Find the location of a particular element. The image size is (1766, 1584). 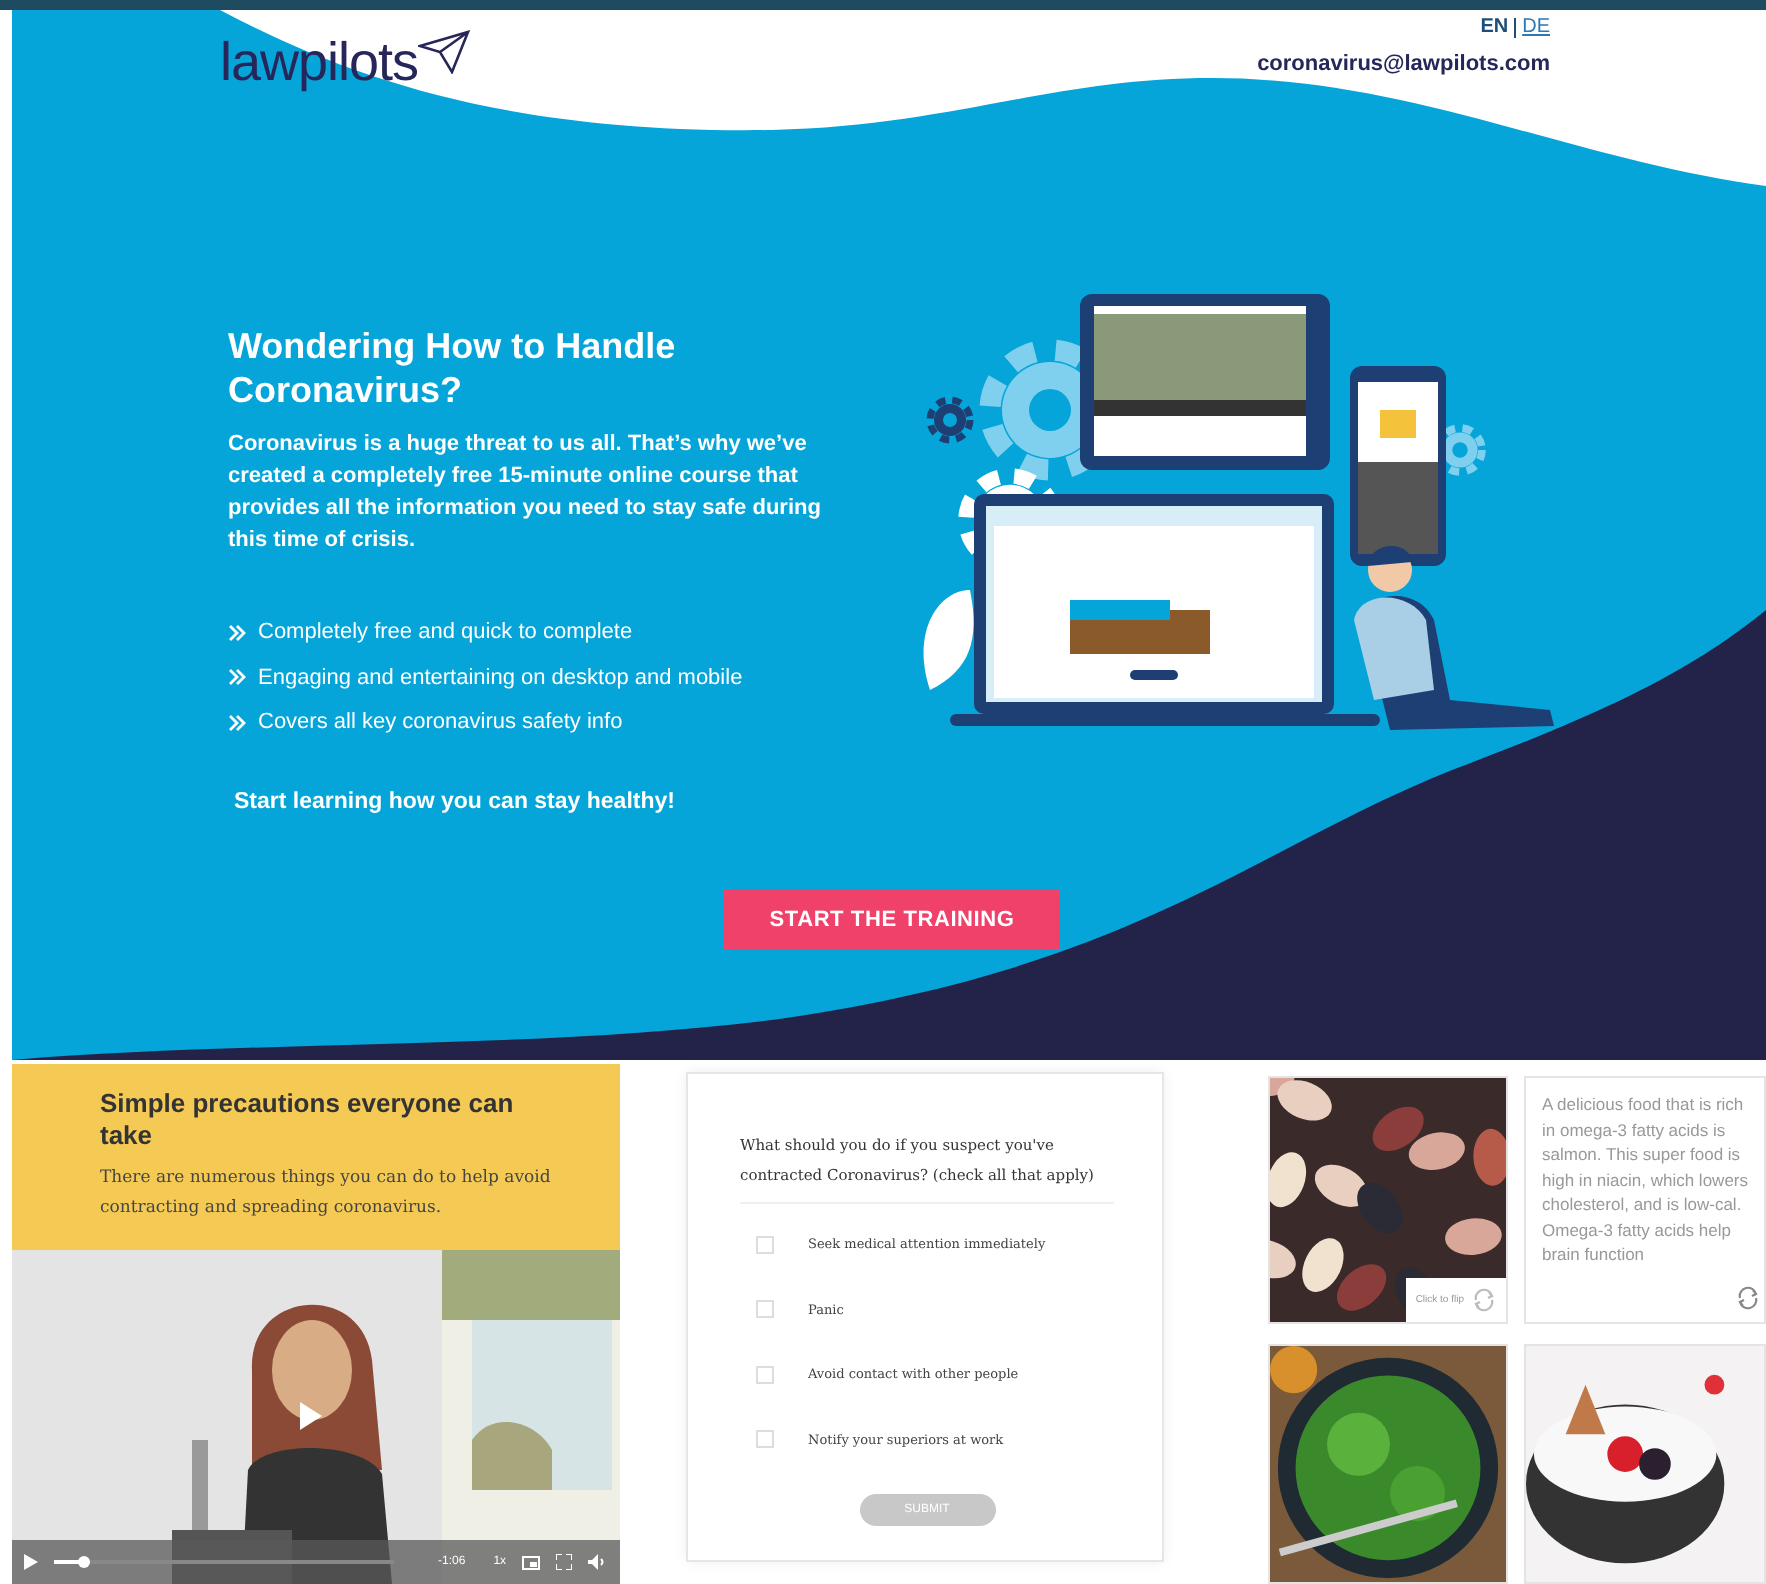

volume-icon is located at coordinates (597, 1562).